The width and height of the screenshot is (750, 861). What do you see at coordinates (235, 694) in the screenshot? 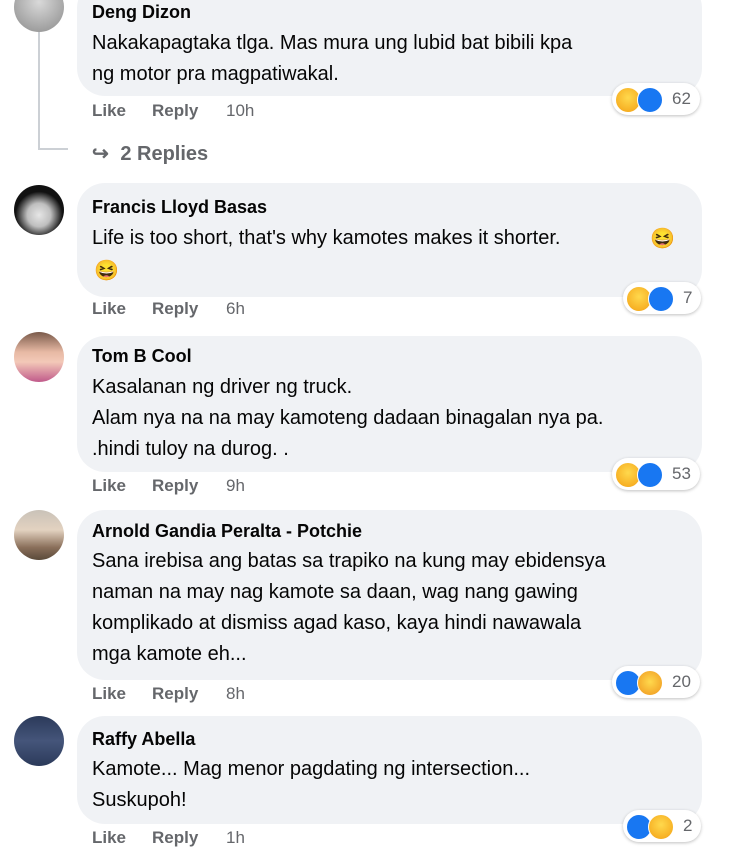
I see `comment-timestamp: 8h` at bounding box center [235, 694].